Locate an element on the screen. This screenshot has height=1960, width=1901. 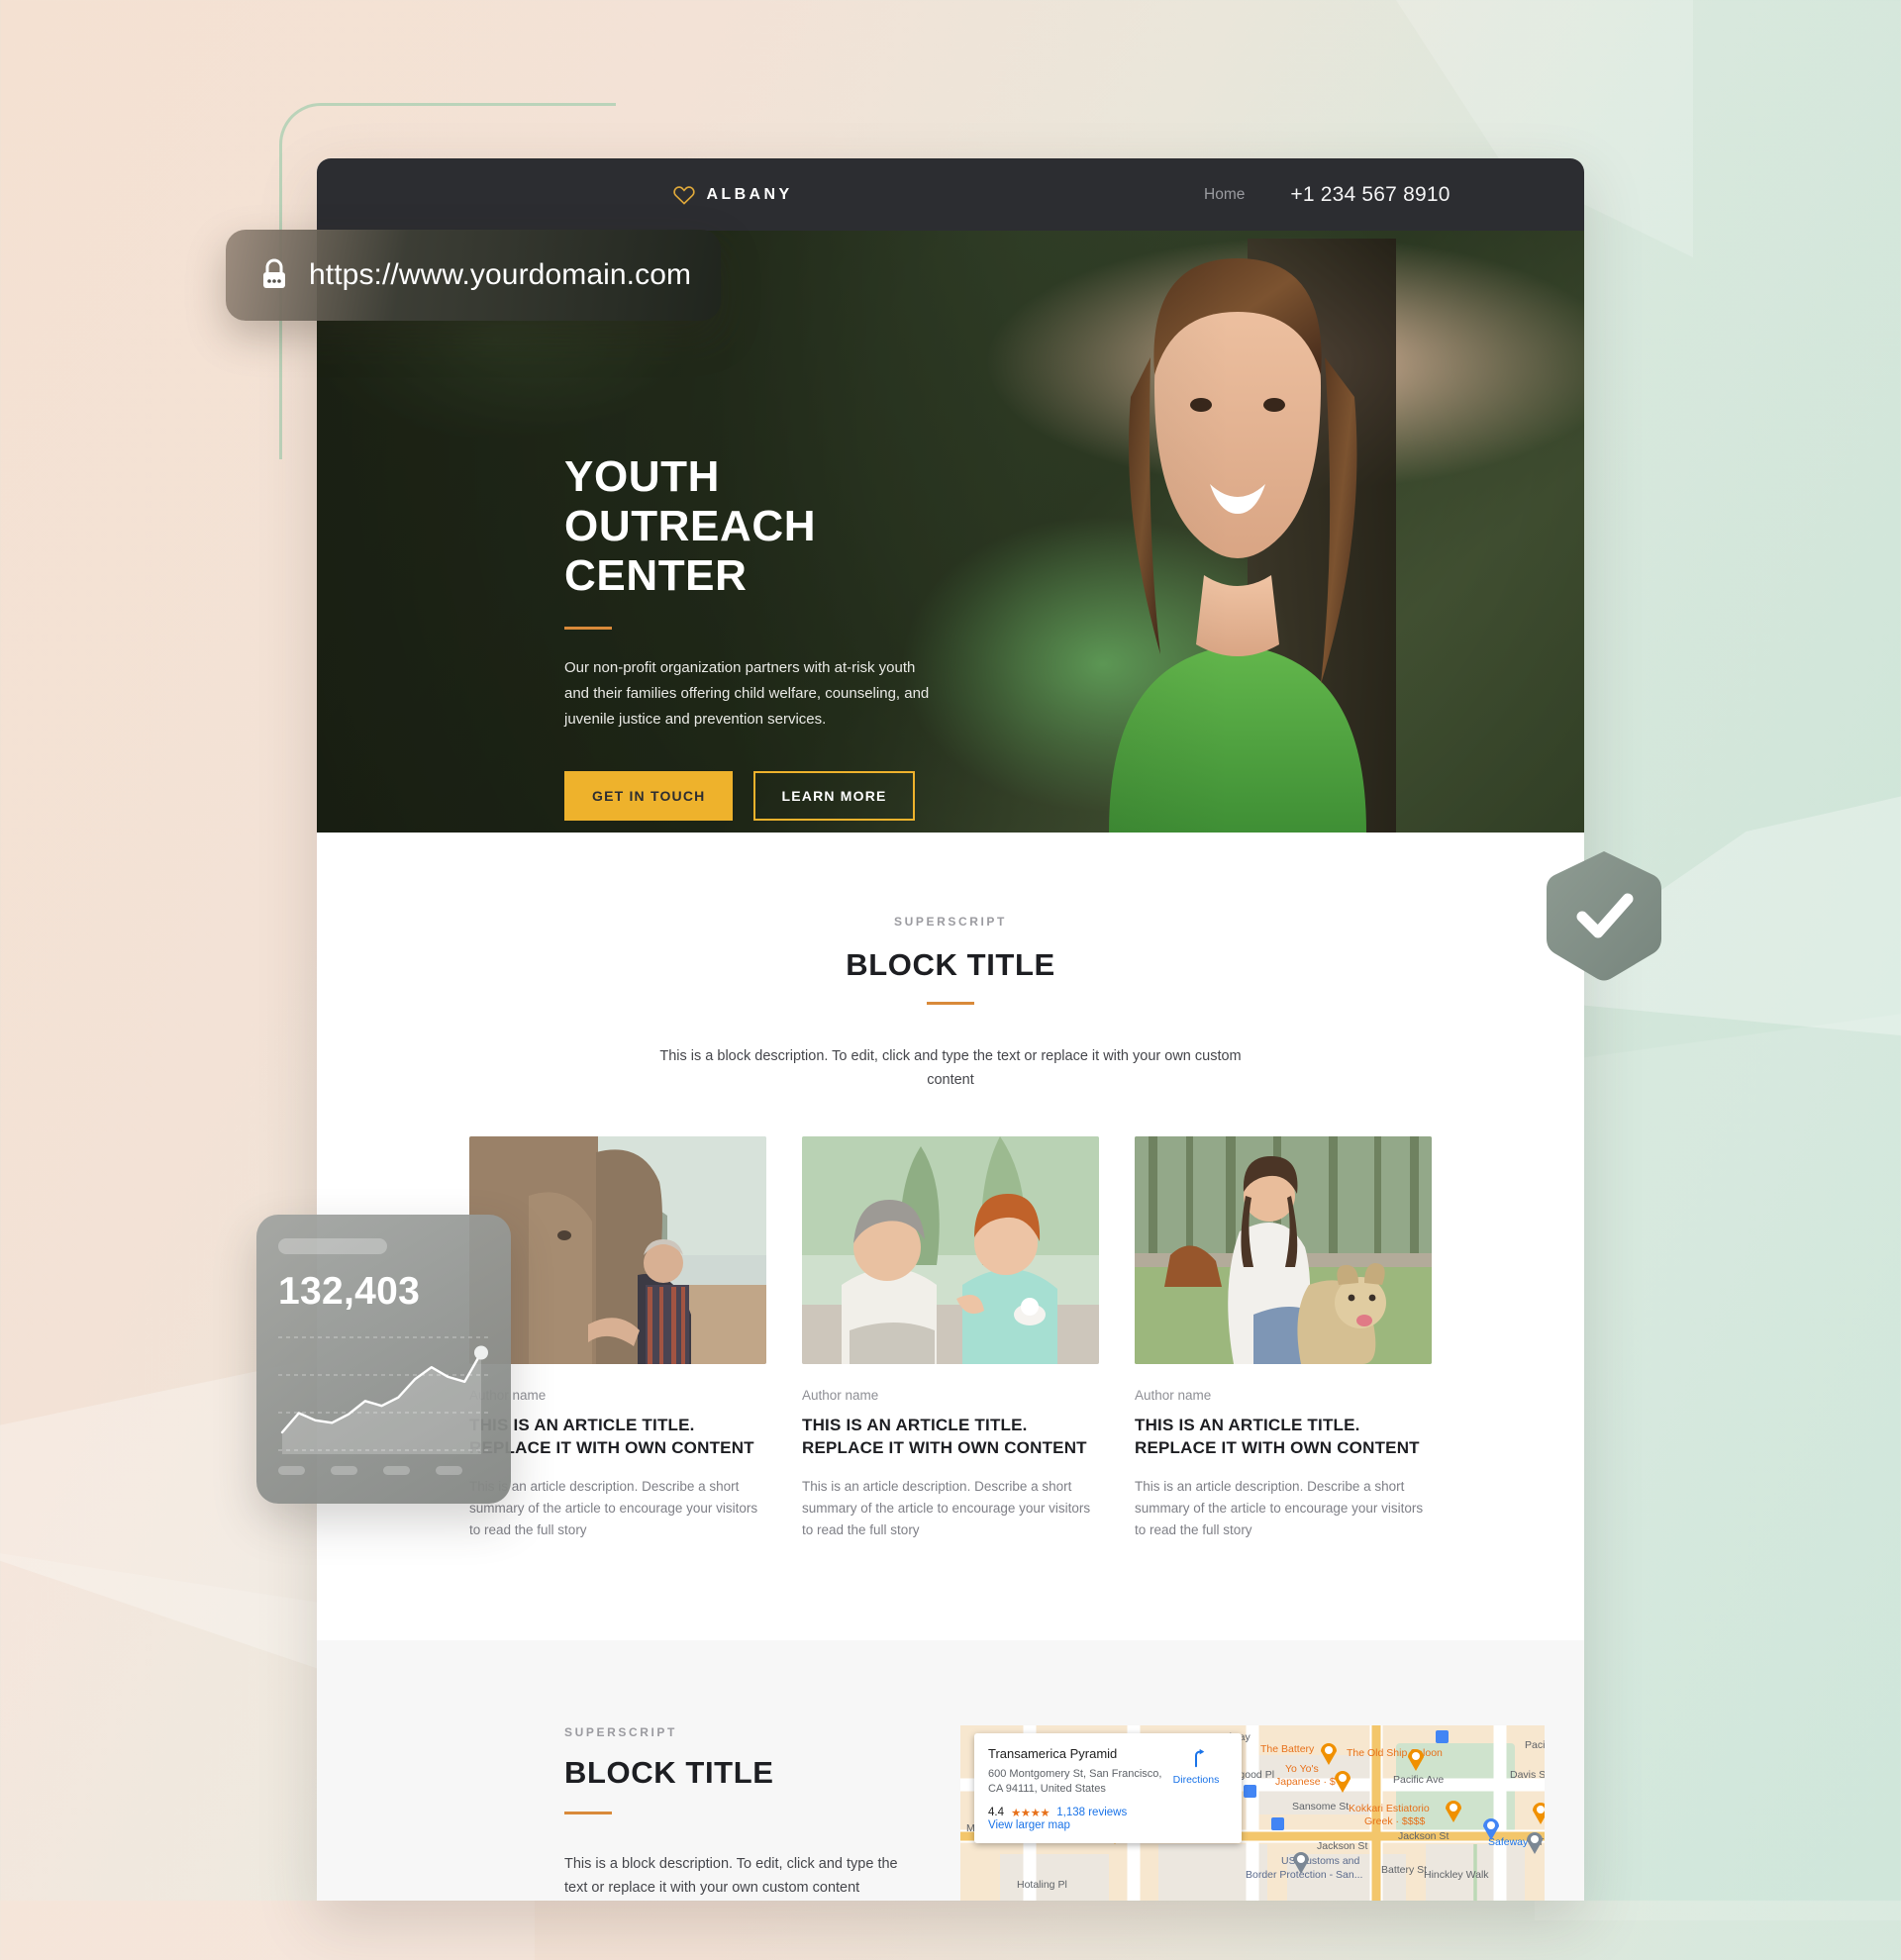
shield-check-badge is located at coordinates (1604, 916).